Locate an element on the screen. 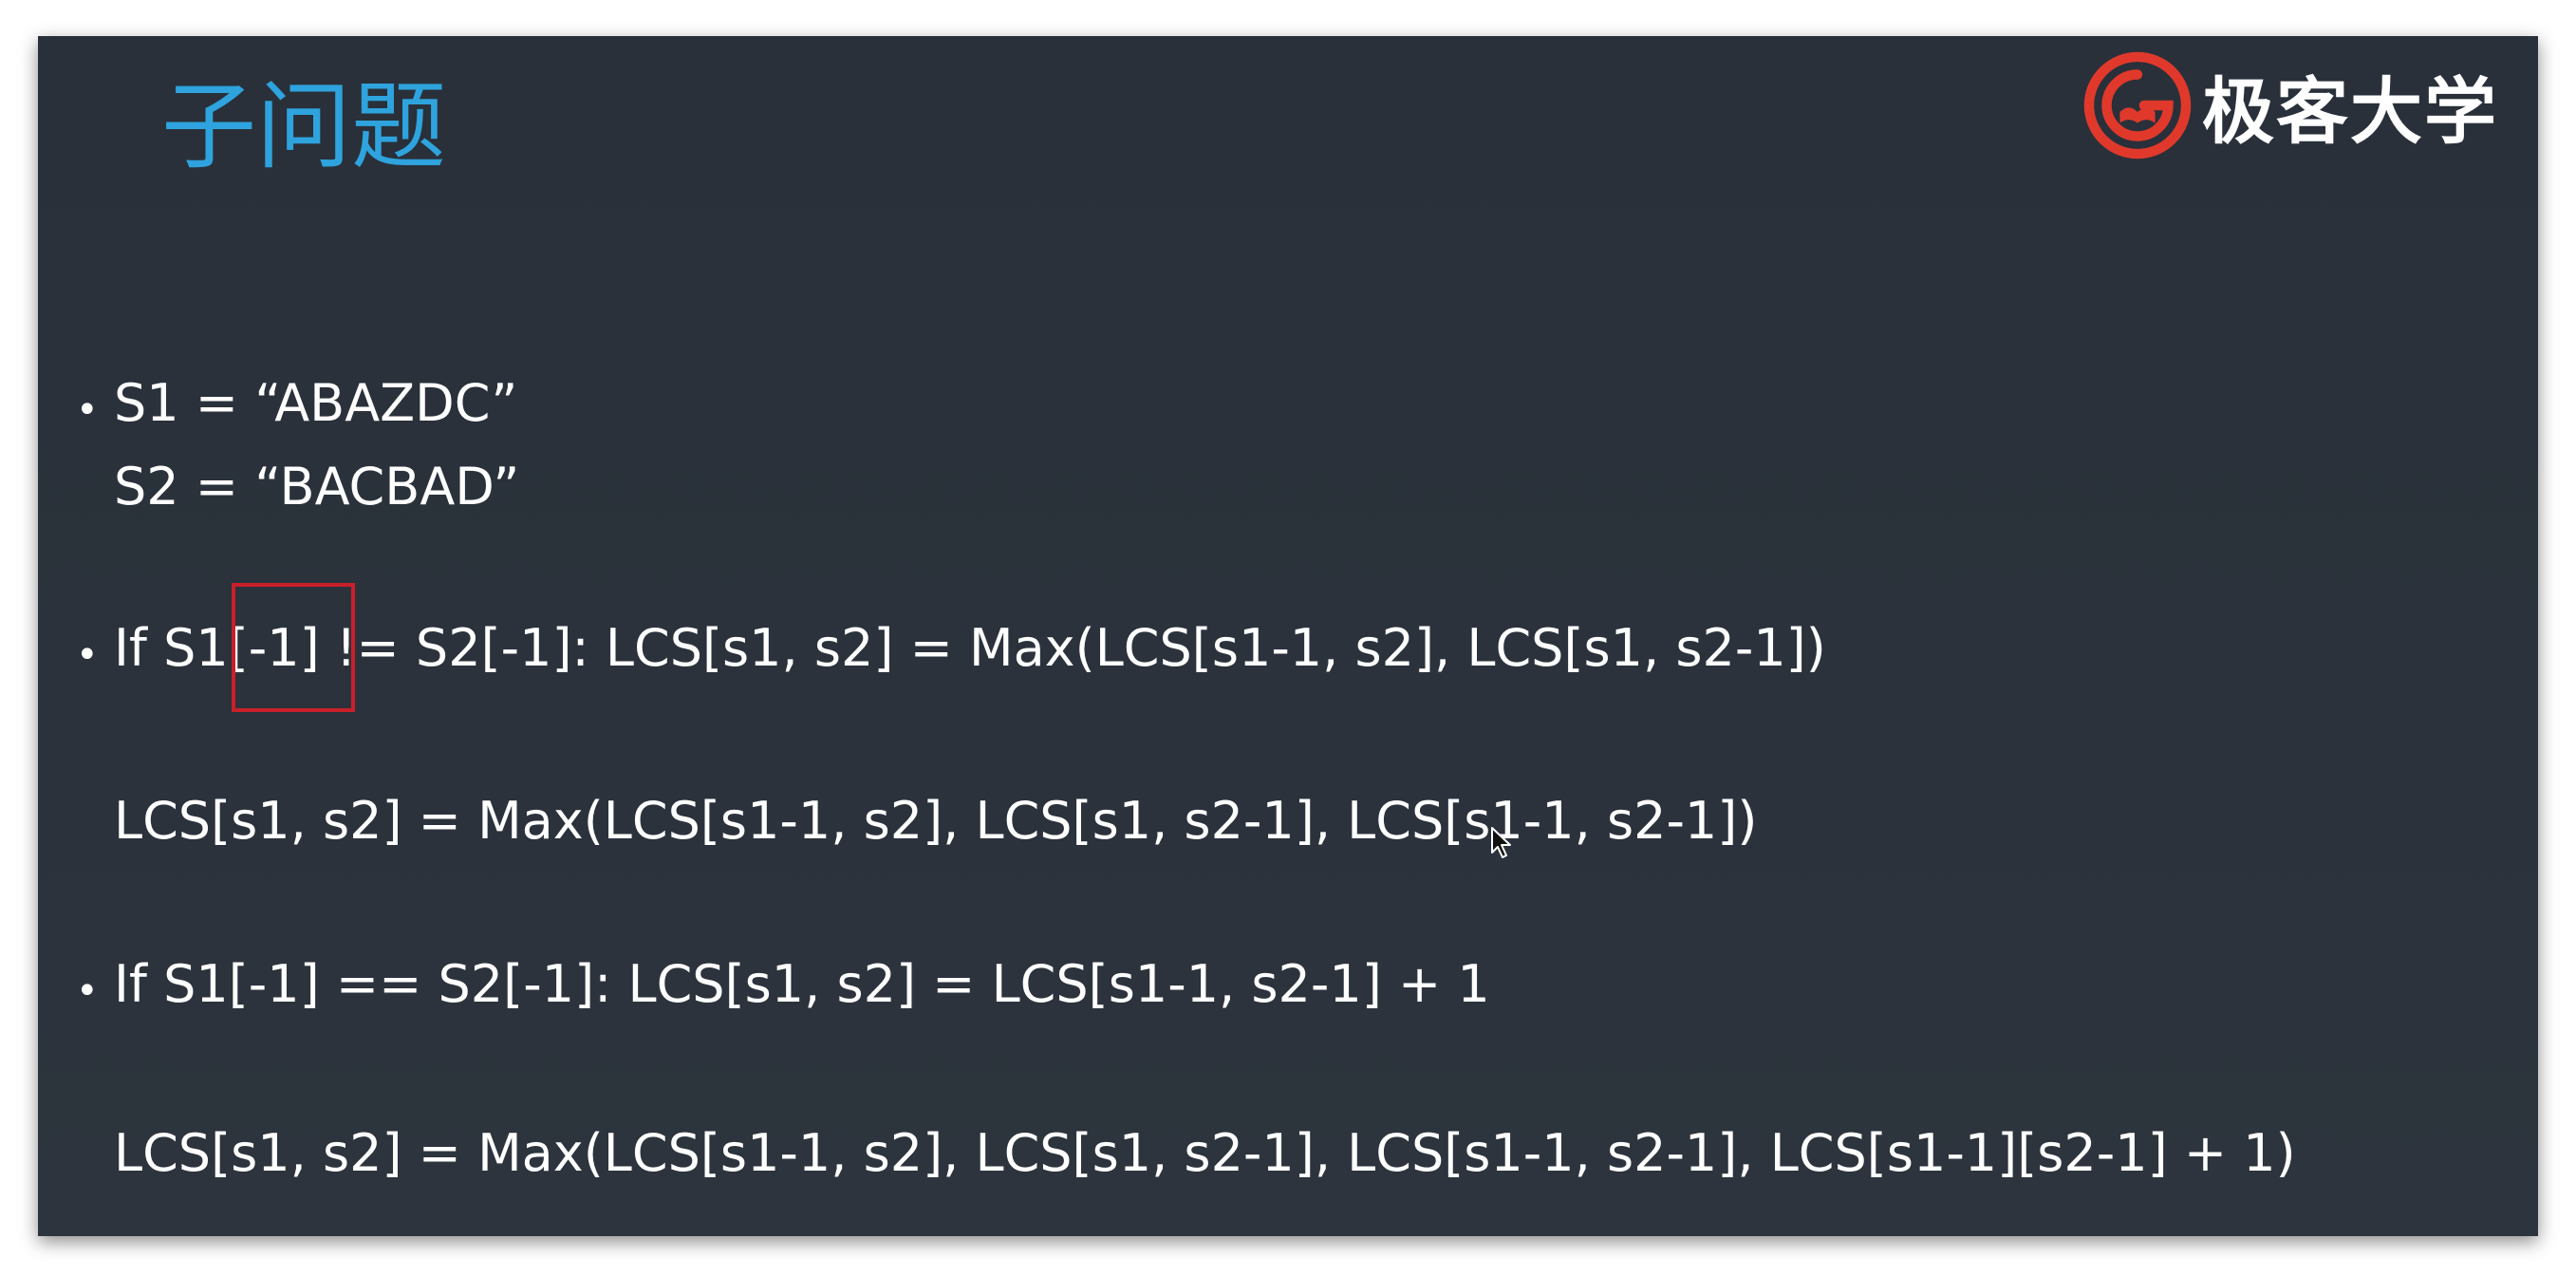 The width and height of the screenshot is (2576, 1276). highlight-box is located at coordinates (293, 647).